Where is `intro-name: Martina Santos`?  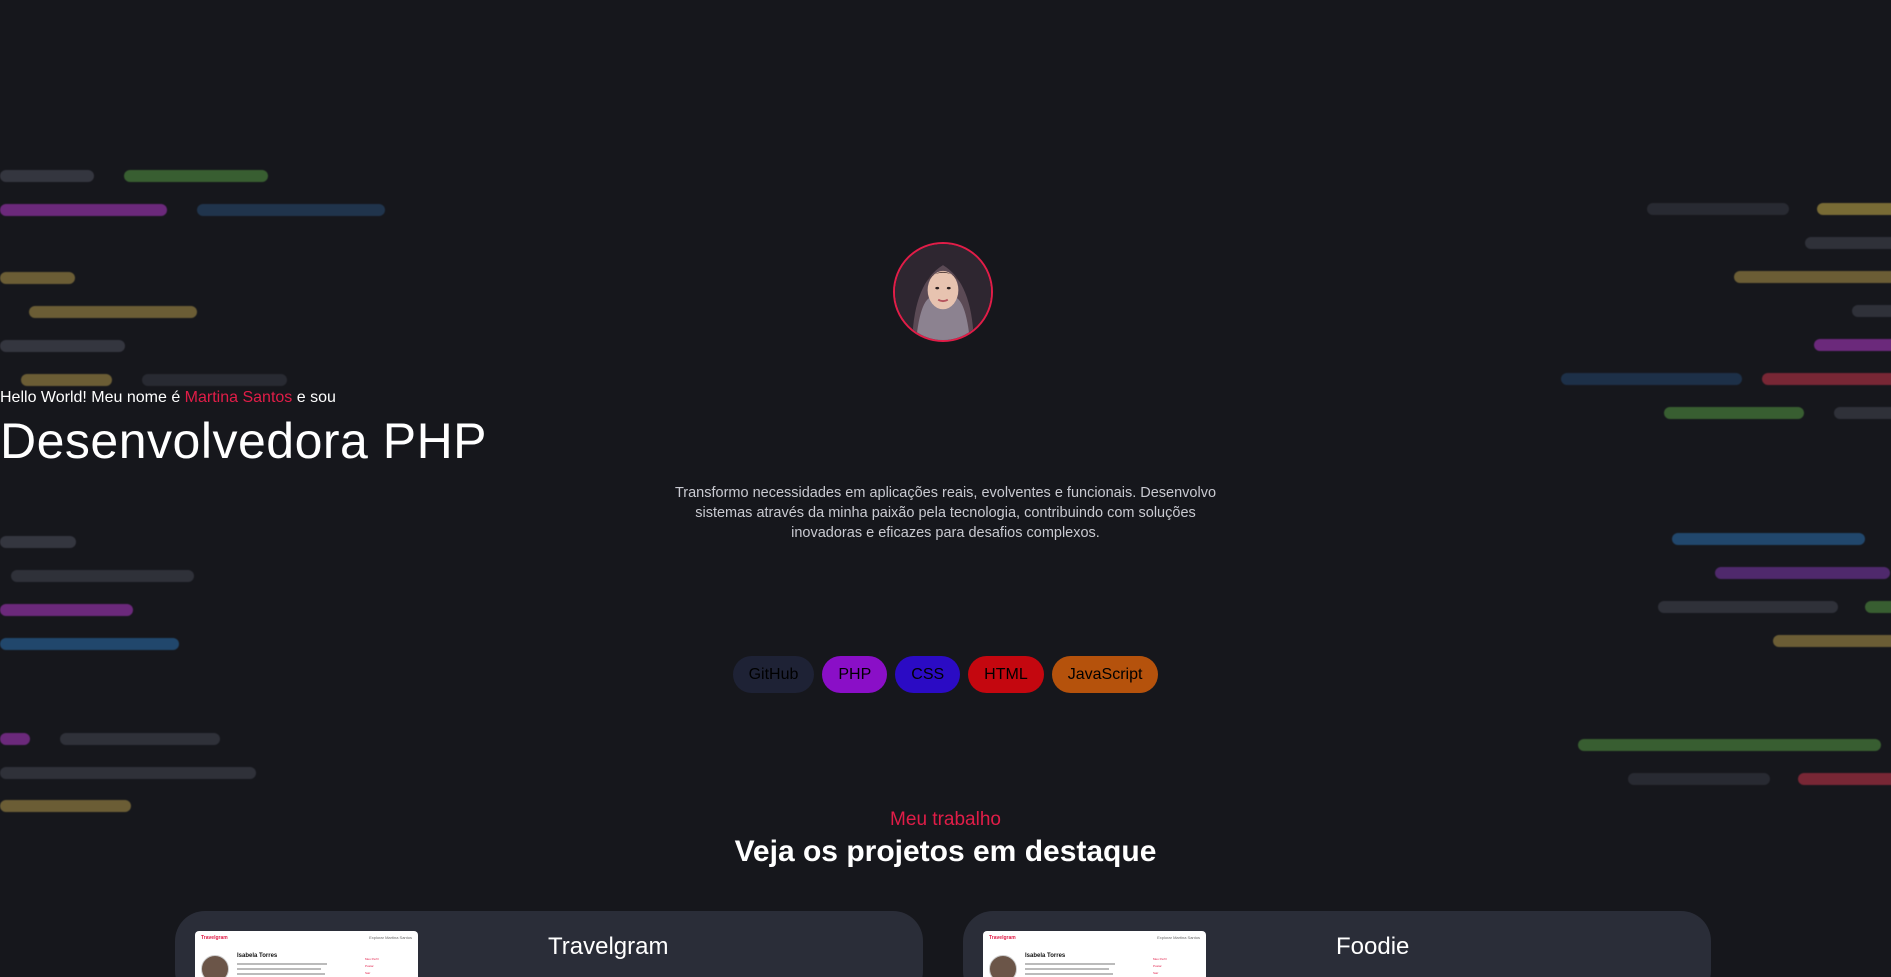 intro-name: Martina Santos is located at coordinates (238, 397).